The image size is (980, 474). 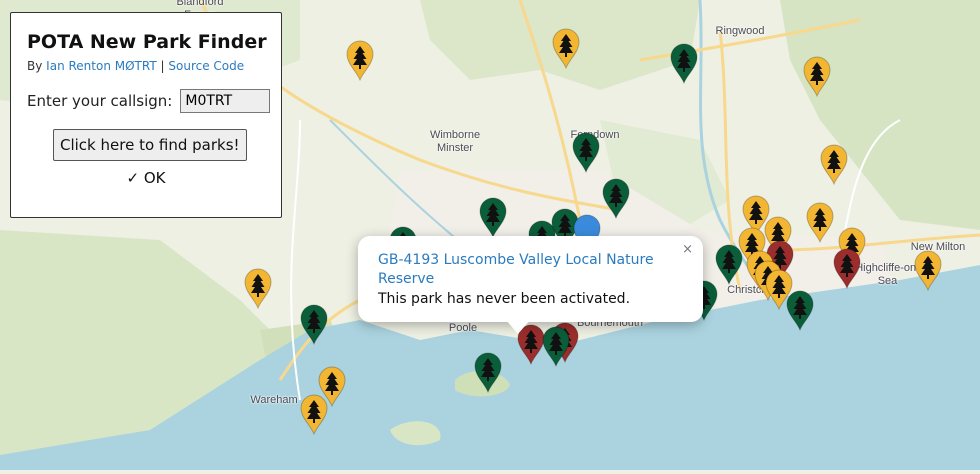 I want to click on by-prefix: By, so click(x=35, y=66).